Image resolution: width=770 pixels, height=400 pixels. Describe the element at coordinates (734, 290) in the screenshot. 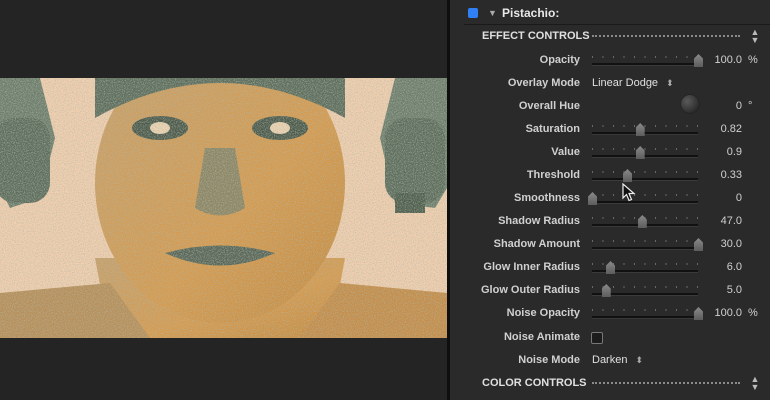

I see `glow-outer-radius-value: 5.0` at that location.